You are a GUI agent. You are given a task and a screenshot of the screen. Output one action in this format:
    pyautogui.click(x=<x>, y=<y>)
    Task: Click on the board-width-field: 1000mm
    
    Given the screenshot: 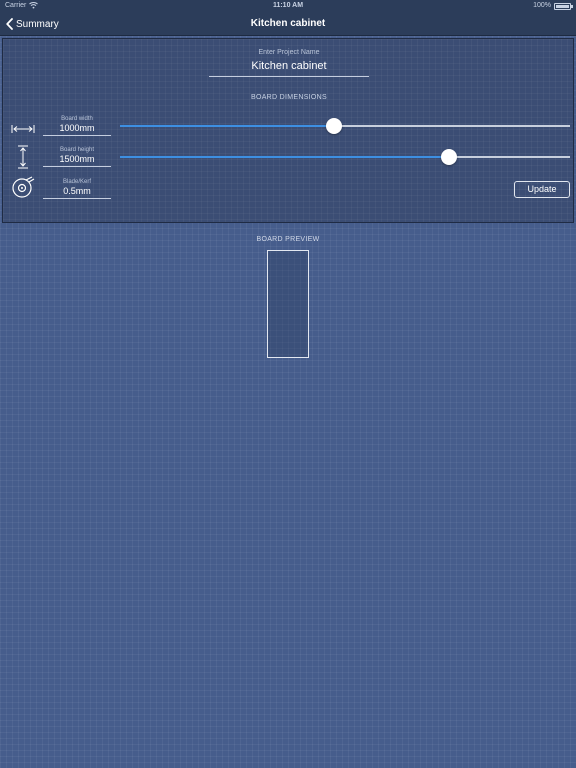 What is the action you would take?
    pyautogui.click(x=77, y=129)
    